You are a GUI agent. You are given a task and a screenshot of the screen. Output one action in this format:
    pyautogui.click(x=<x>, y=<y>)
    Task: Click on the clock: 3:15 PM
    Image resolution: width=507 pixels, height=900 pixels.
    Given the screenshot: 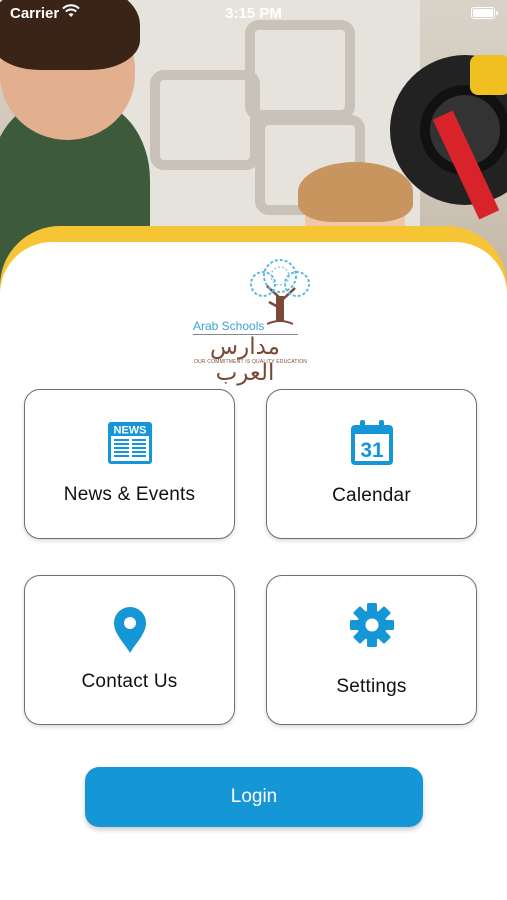 What is the action you would take?
    pyautogui.click(x=253, y=13)
    